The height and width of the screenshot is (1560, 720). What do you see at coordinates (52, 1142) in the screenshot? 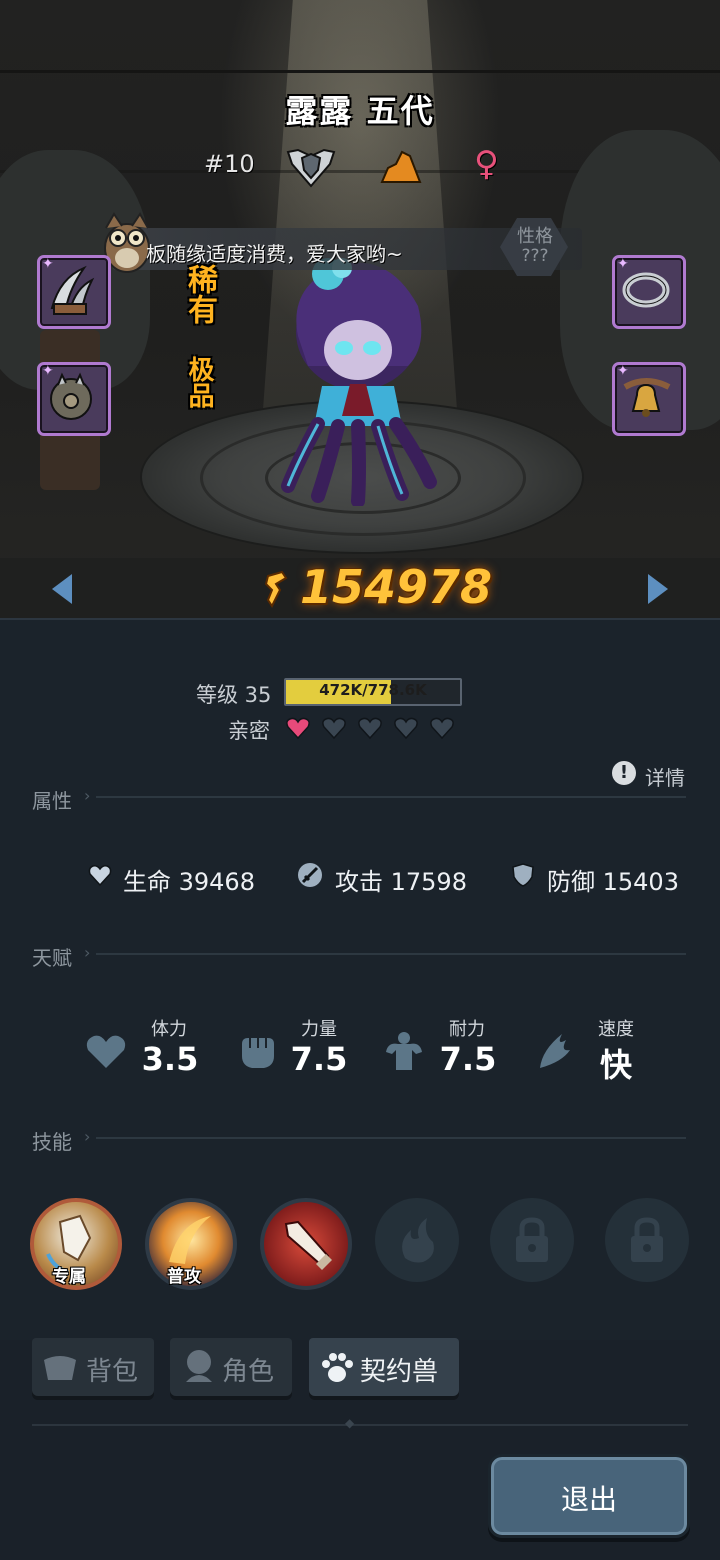
I see `skills-section-title: 技能` at bounding box center [52, 1142].